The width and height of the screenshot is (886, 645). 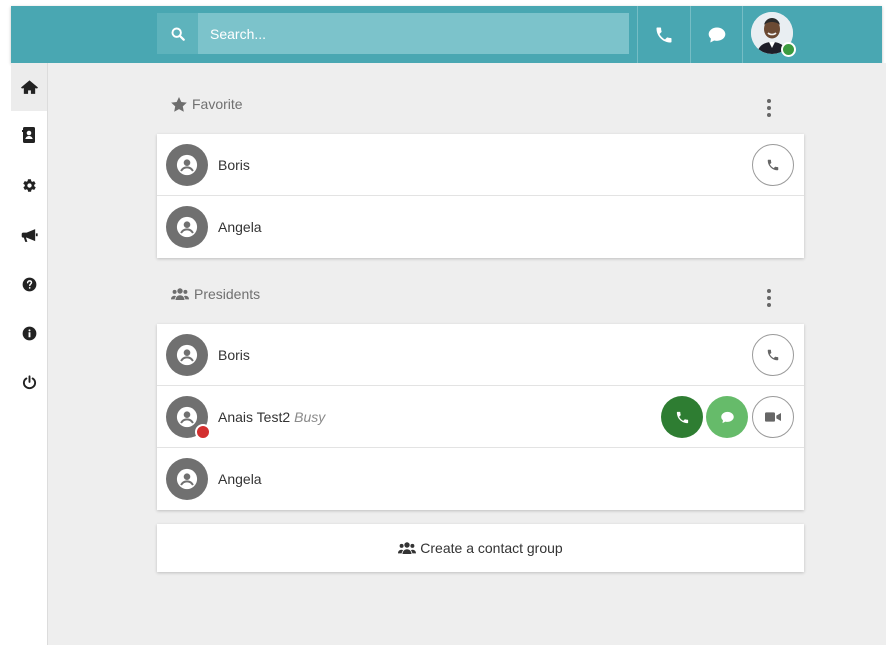 I want to click on search-icon, so click(x=177, y=33).